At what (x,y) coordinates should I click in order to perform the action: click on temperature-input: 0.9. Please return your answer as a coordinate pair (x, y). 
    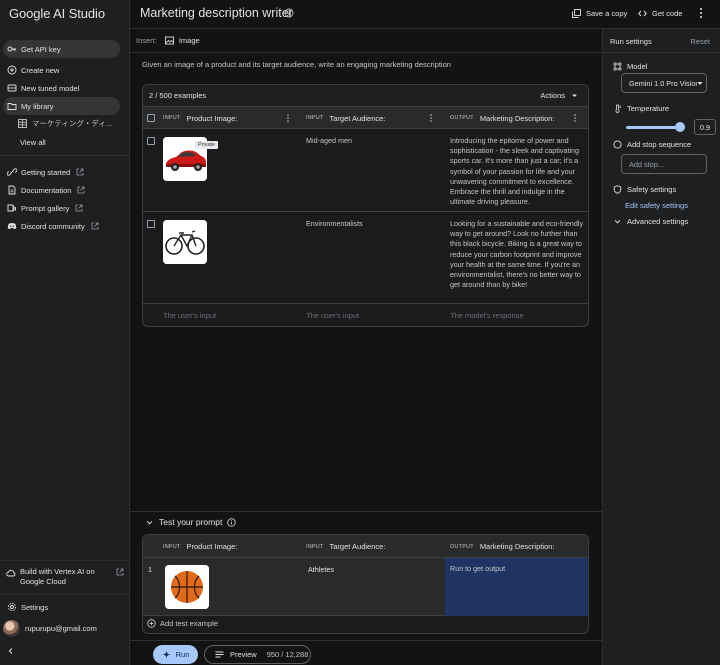
    Looking at the image, I should click on (705, 127).